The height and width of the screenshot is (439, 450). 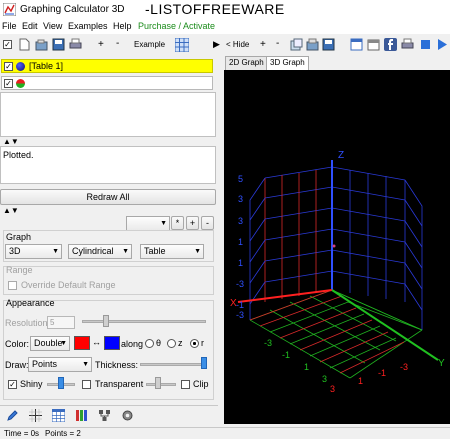 I want to click on data-table-icon, so click(x=58, y=415).